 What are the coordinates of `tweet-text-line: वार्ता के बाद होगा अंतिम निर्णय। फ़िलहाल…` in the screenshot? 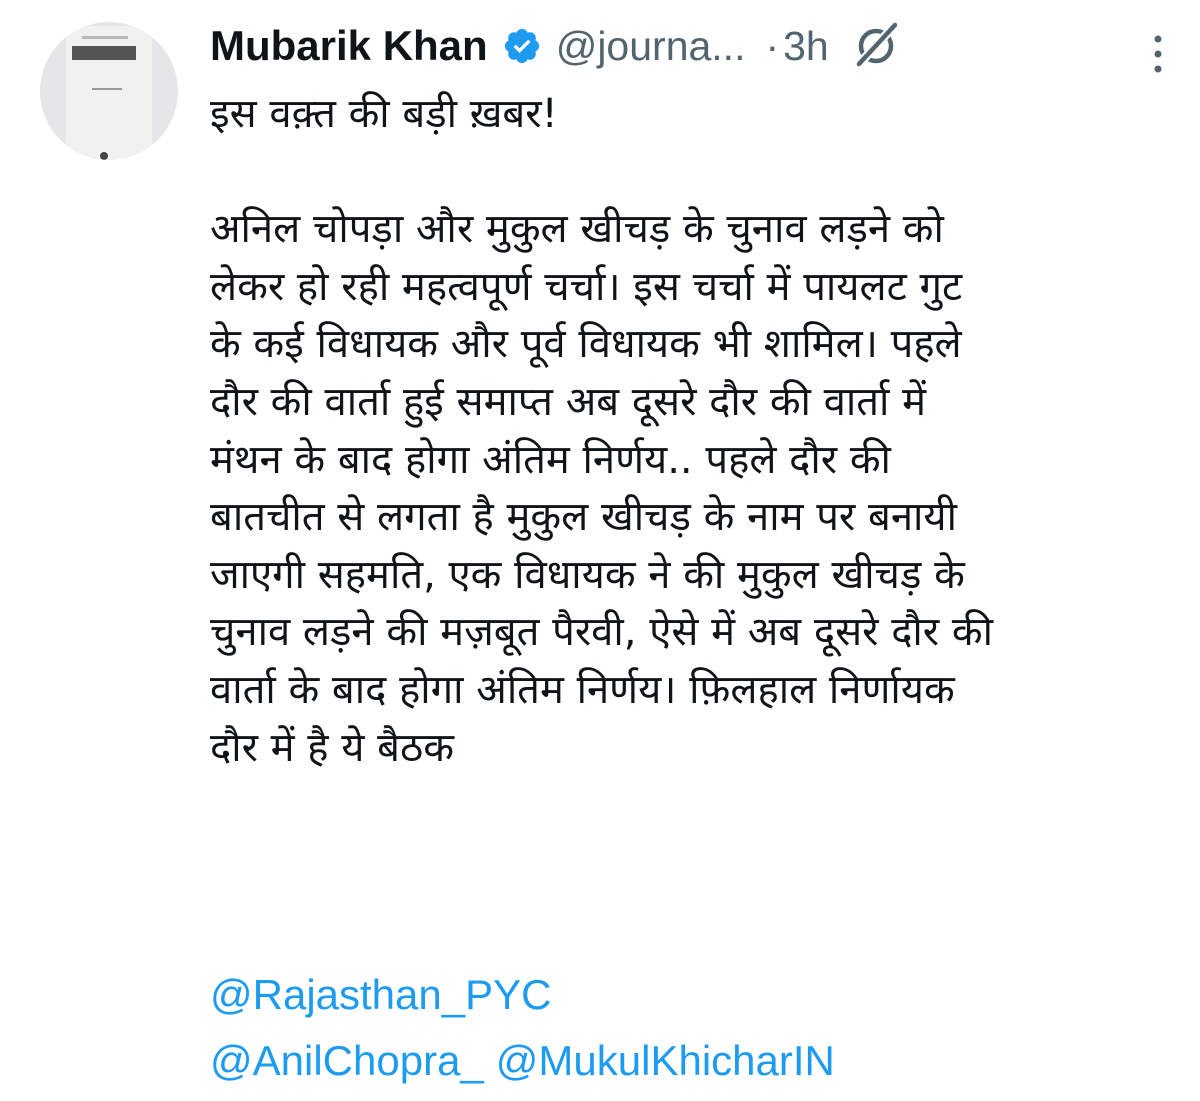 It's located at (582, 689).